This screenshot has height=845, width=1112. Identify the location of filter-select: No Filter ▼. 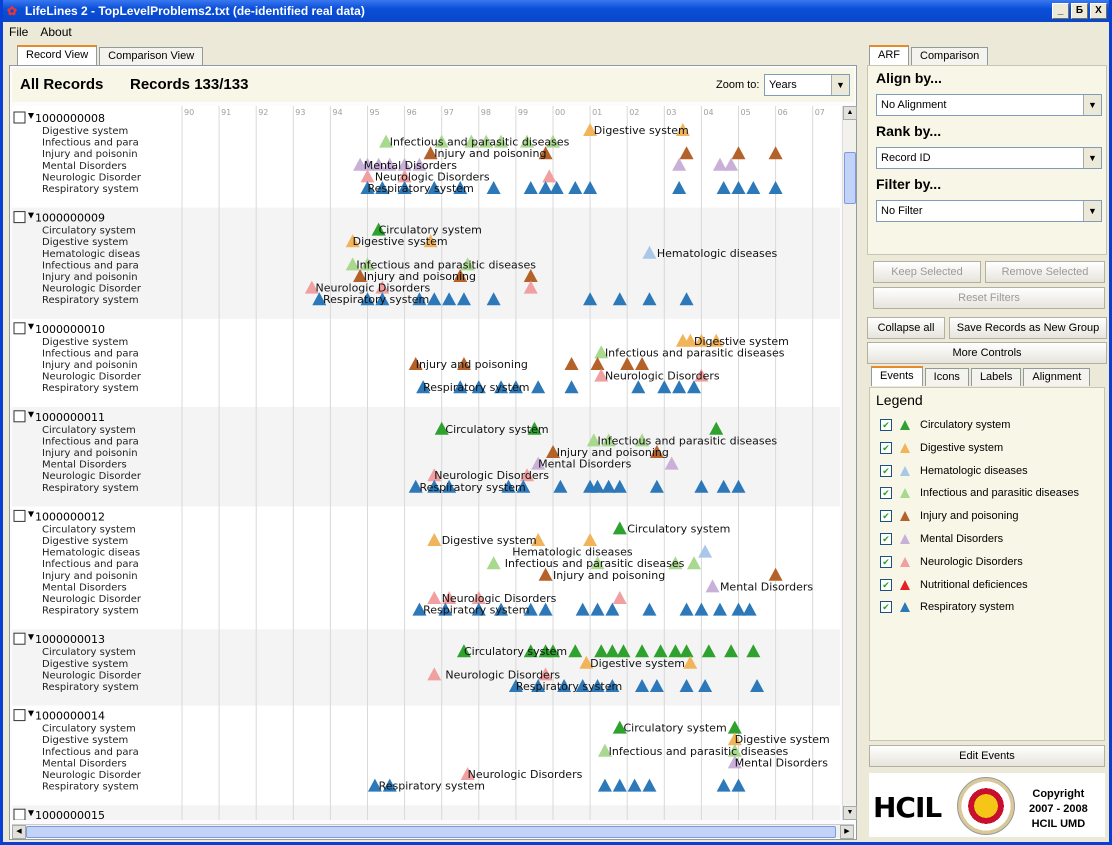
(989, 211).